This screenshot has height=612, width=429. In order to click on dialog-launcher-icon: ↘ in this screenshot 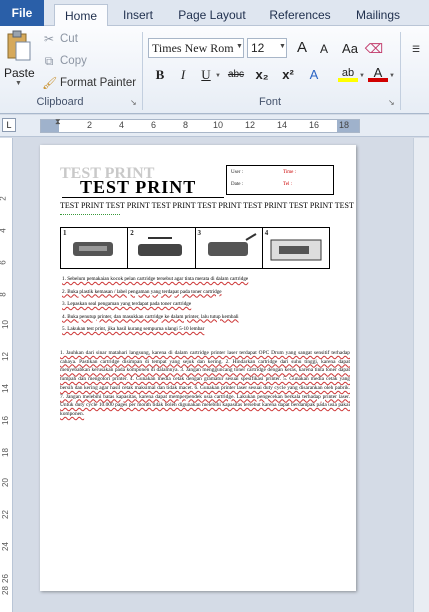, I will do `click(133, 102)`.